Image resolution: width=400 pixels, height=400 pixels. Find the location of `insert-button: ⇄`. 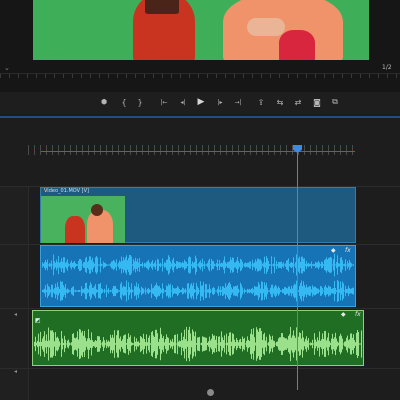

insert-button: ⇄ is located at coordinates (298, 102).